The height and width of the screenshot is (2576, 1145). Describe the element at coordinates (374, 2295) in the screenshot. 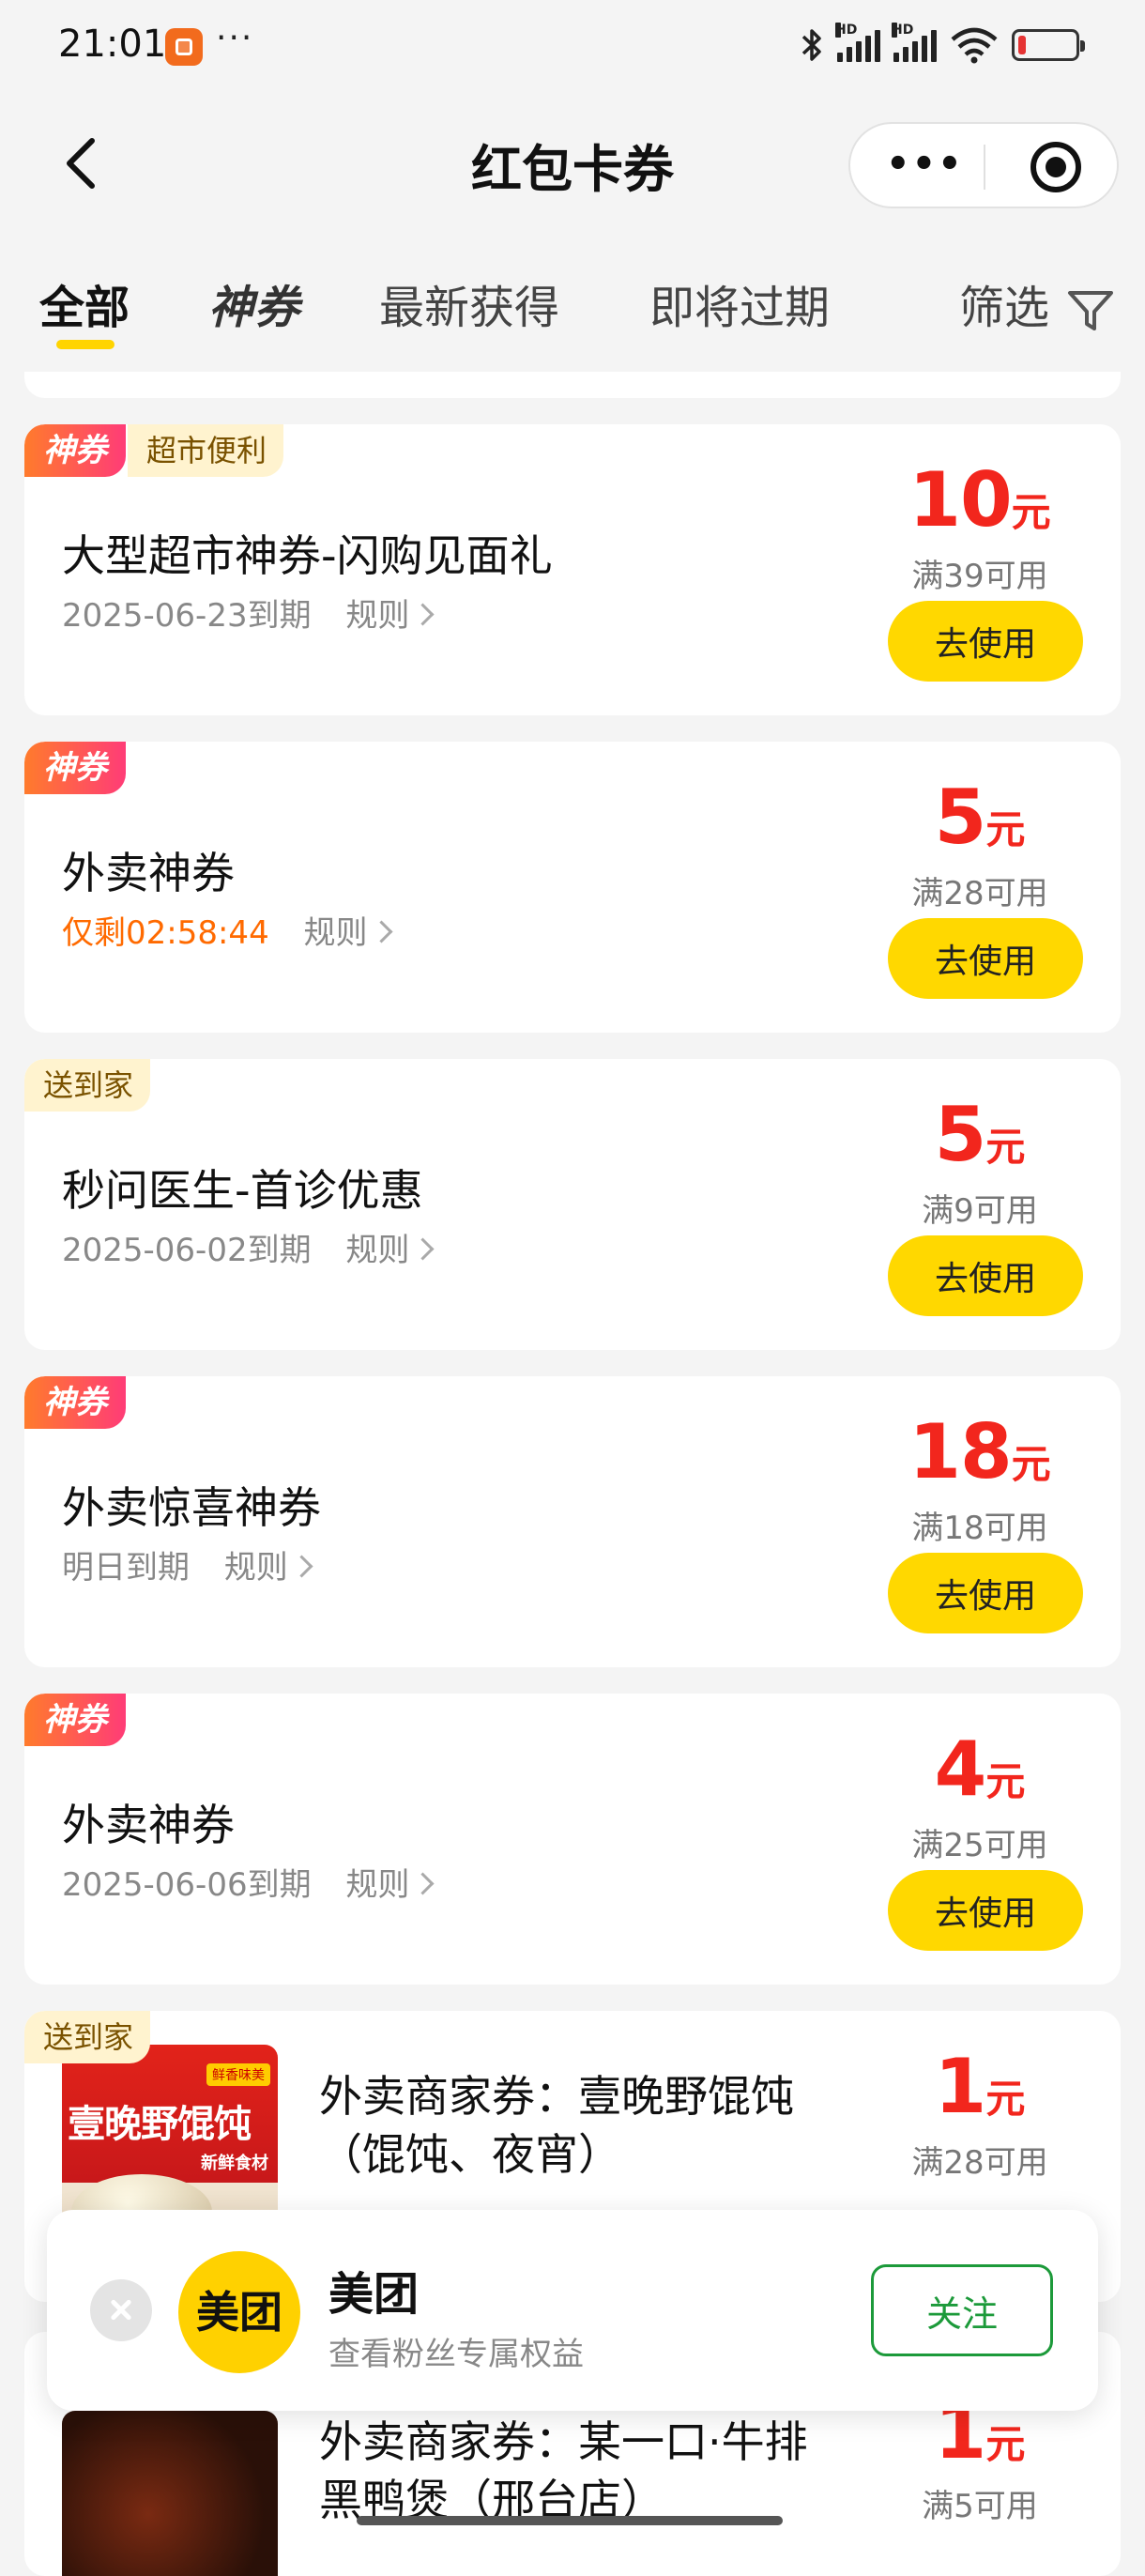

I see `account-name: 美团` at that location.